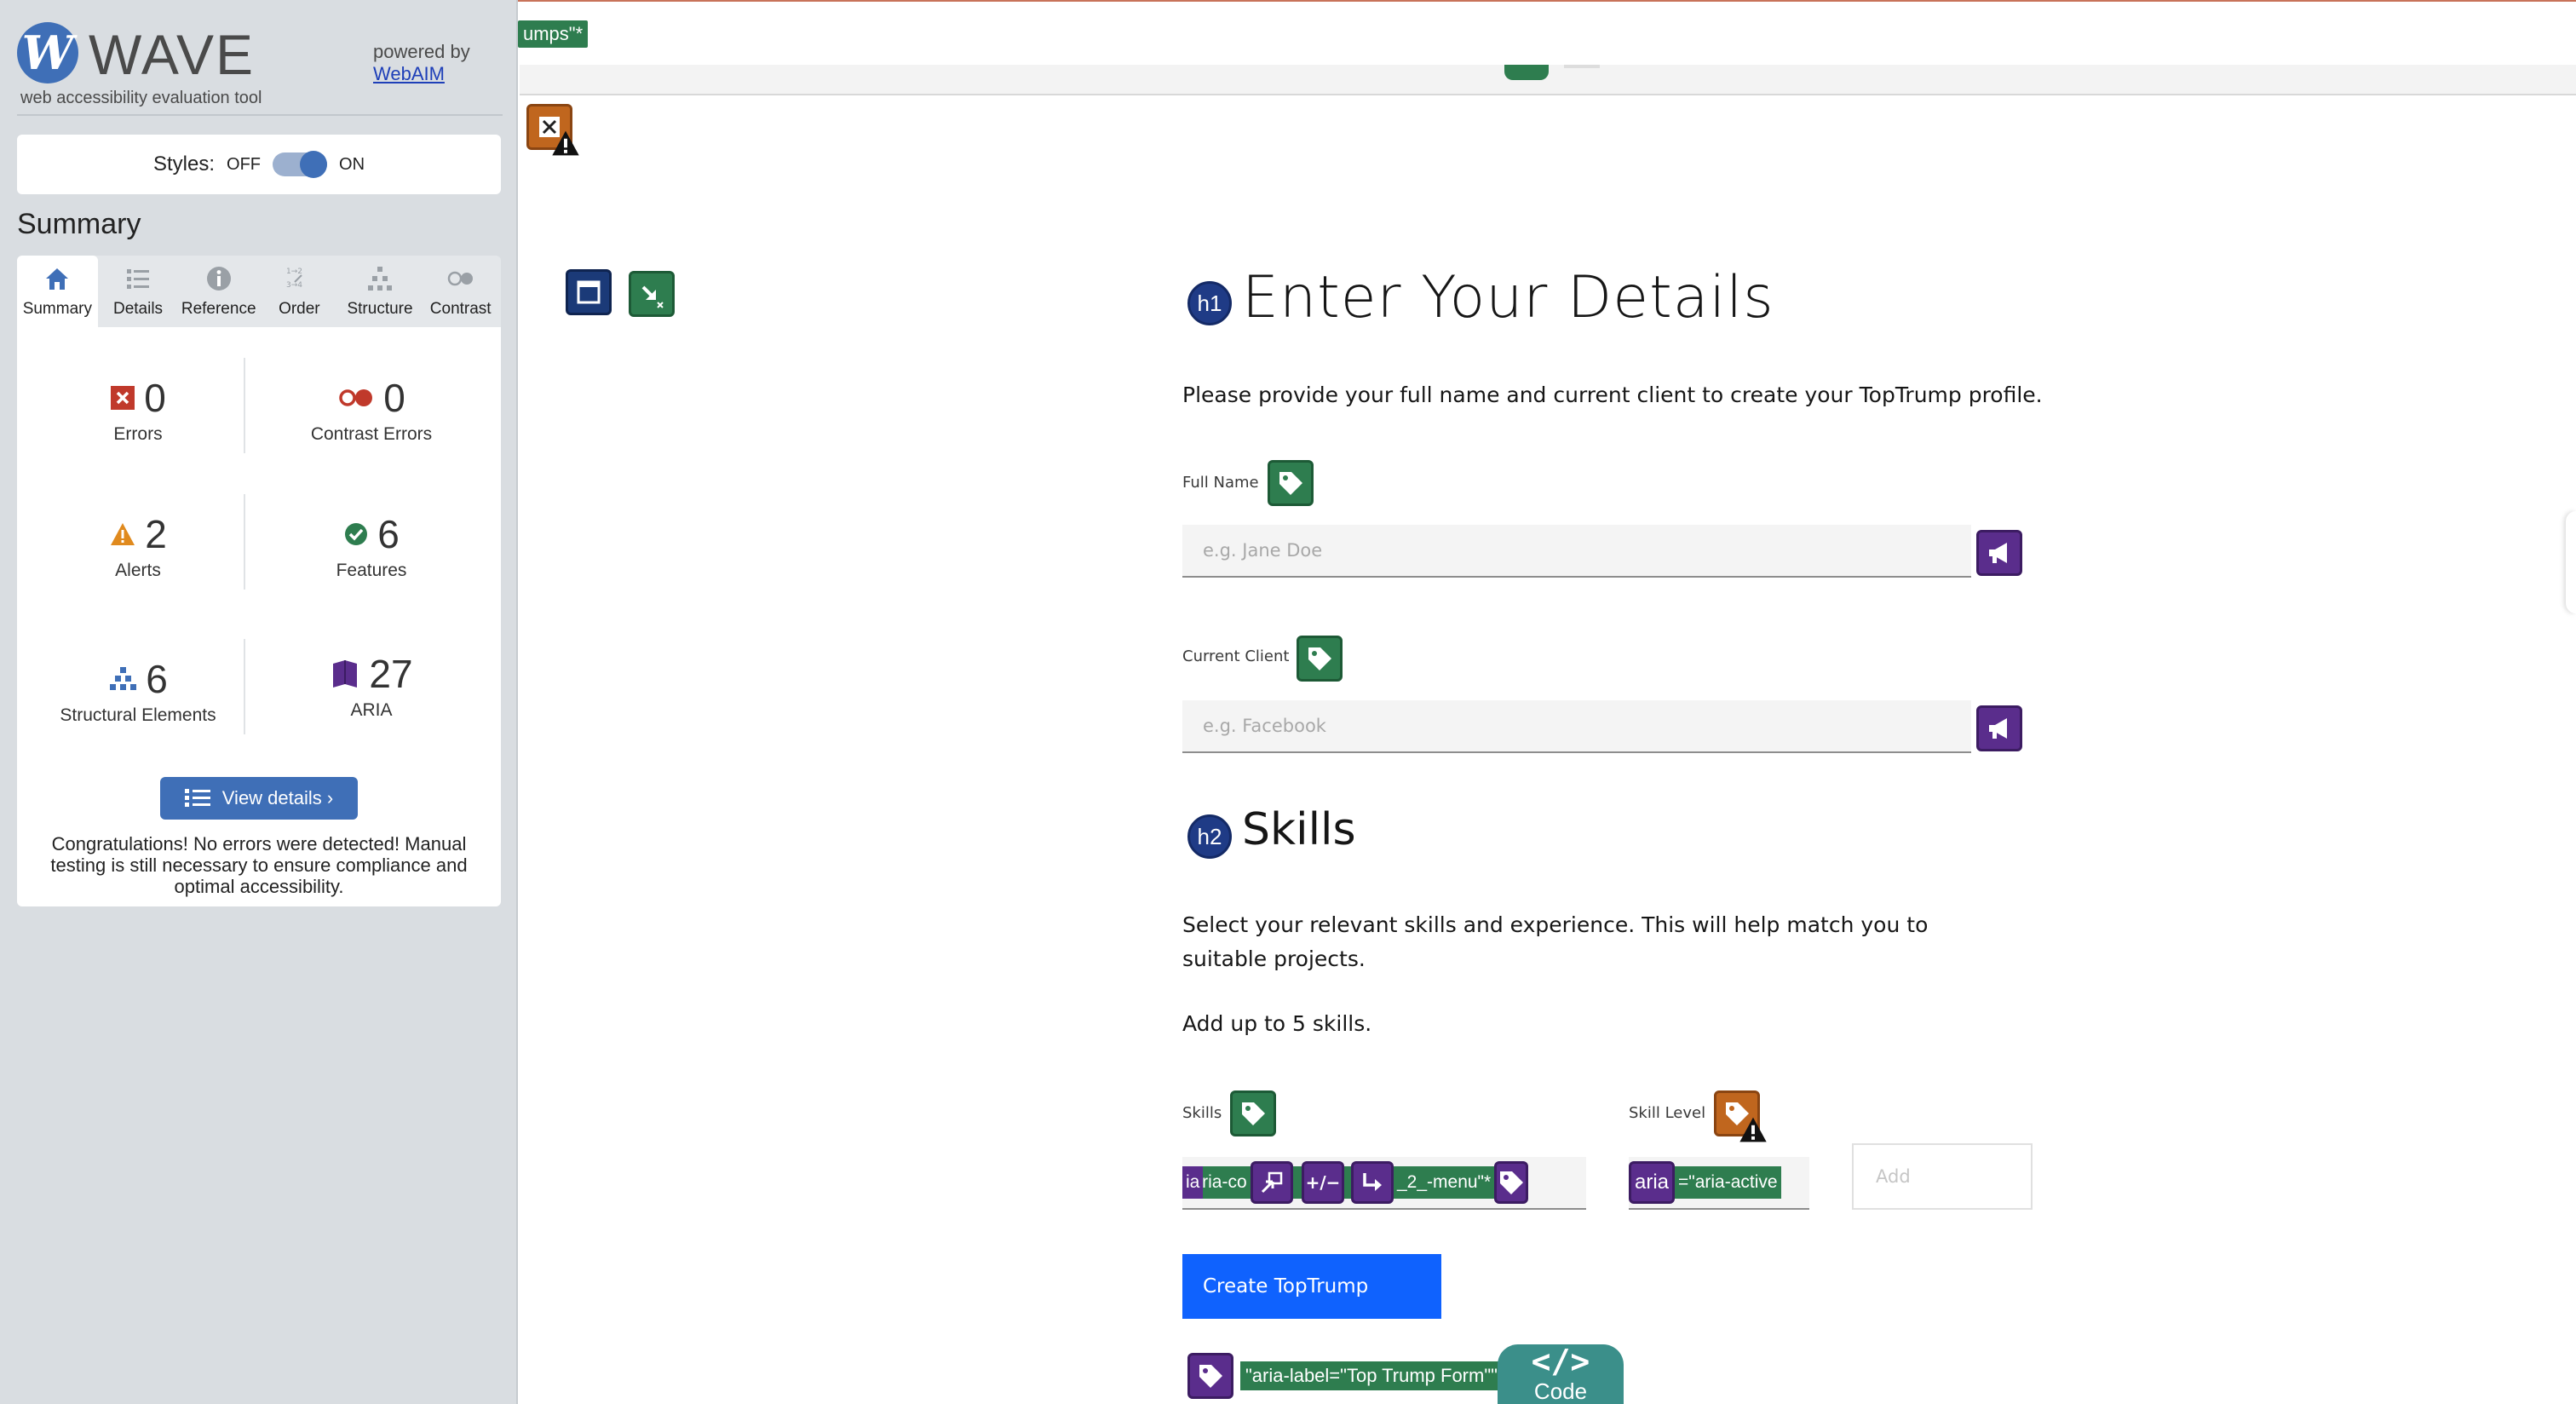 The width and height of the screenshot is (2576, 1404). Describe the element at coordinates (138, 309) in the screenshot. I see `tab-details-label: Details` at that location.